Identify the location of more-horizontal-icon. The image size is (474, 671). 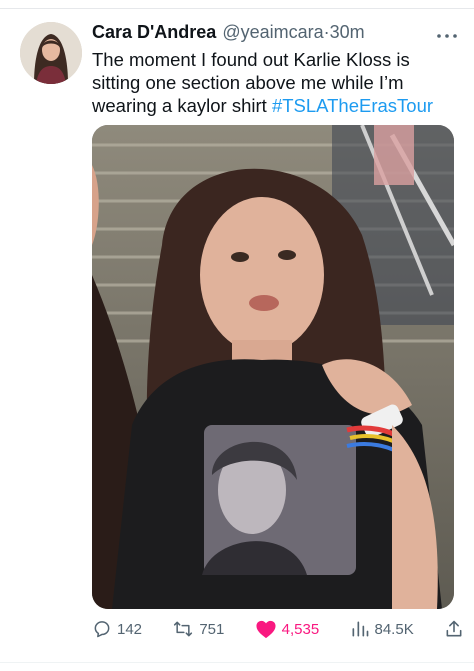
(447, 36).